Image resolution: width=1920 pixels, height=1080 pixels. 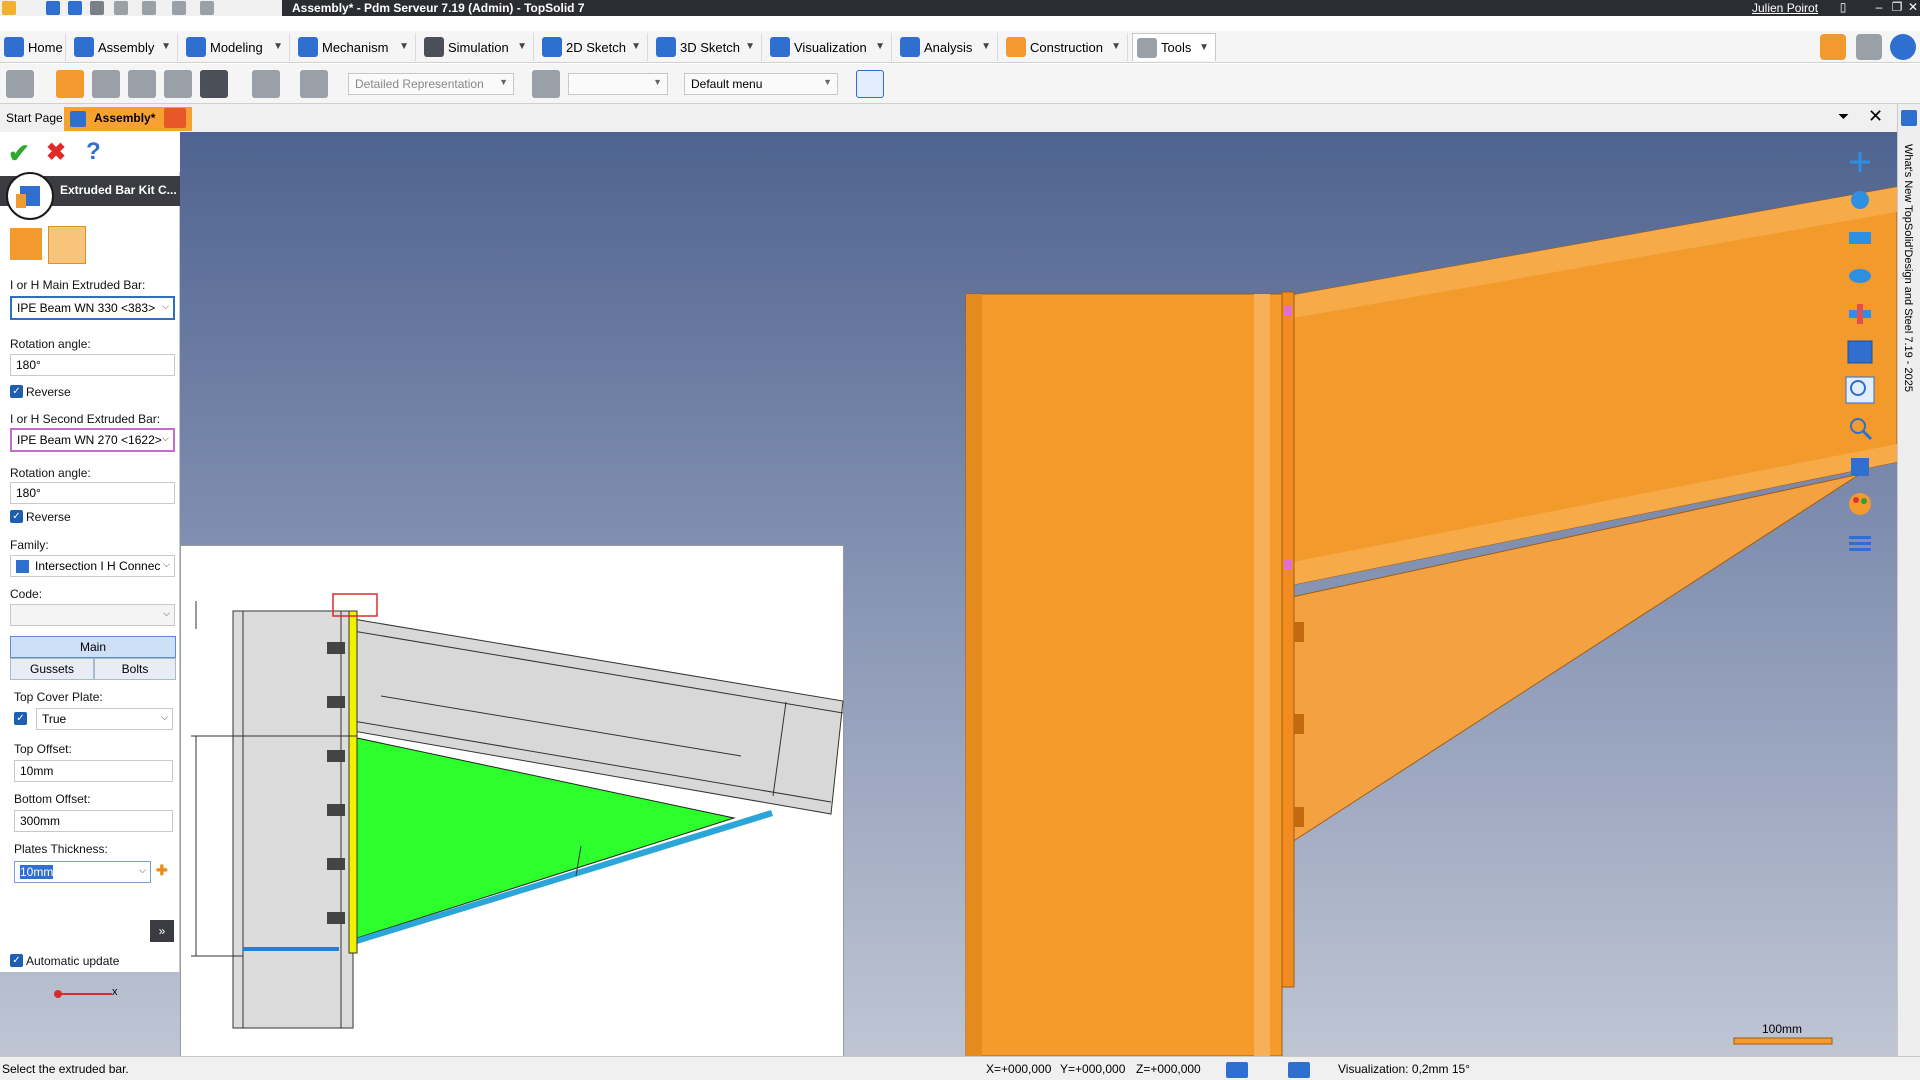 What do you see at coordinates (92, 308) in the screenshot?
I see `main-bar-select: IPE Beam WN 330 <383> ⌵` at bounding box center [92, 308].